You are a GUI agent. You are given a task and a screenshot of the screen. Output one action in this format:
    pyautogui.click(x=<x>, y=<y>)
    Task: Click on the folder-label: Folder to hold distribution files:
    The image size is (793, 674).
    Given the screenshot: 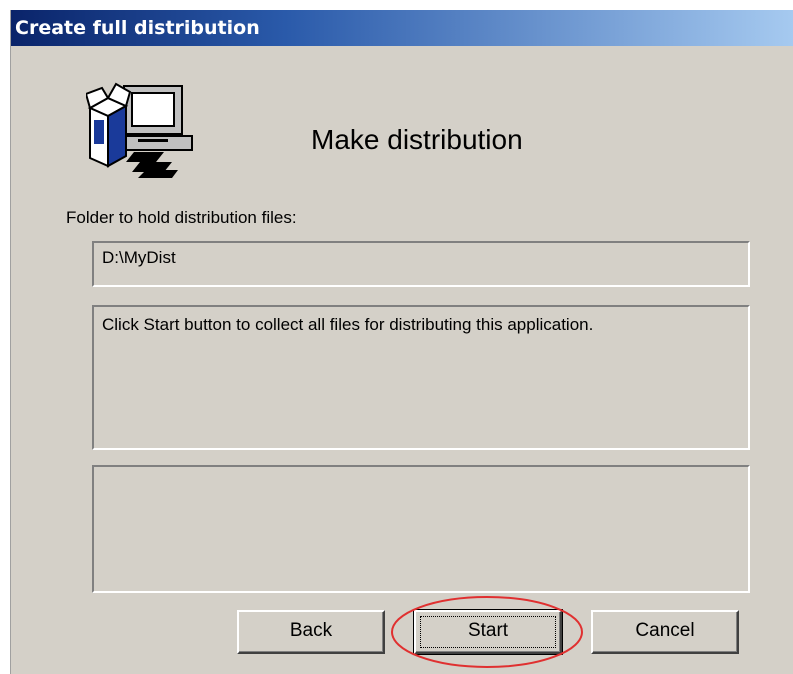 What is the action you would take?
    pyautogui.click(x=181, y=217)
    